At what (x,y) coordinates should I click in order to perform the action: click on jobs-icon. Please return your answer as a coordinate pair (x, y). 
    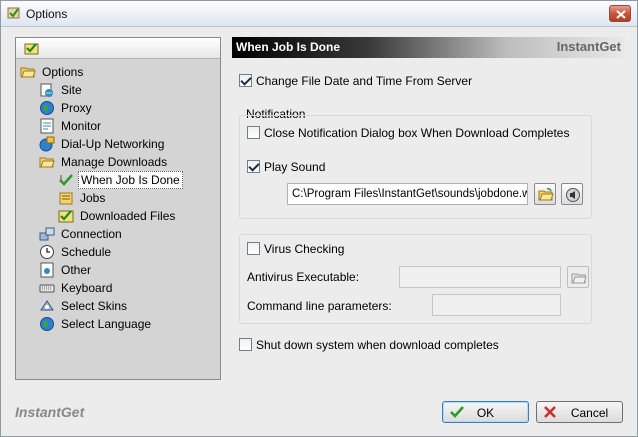
    Looking at the image, I should click on (66, 198).